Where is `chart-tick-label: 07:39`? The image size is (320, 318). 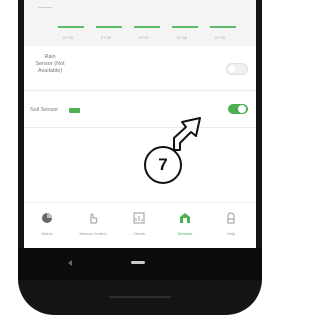
chart-tick-label: 07:39 is located at coordinates (219, 37).